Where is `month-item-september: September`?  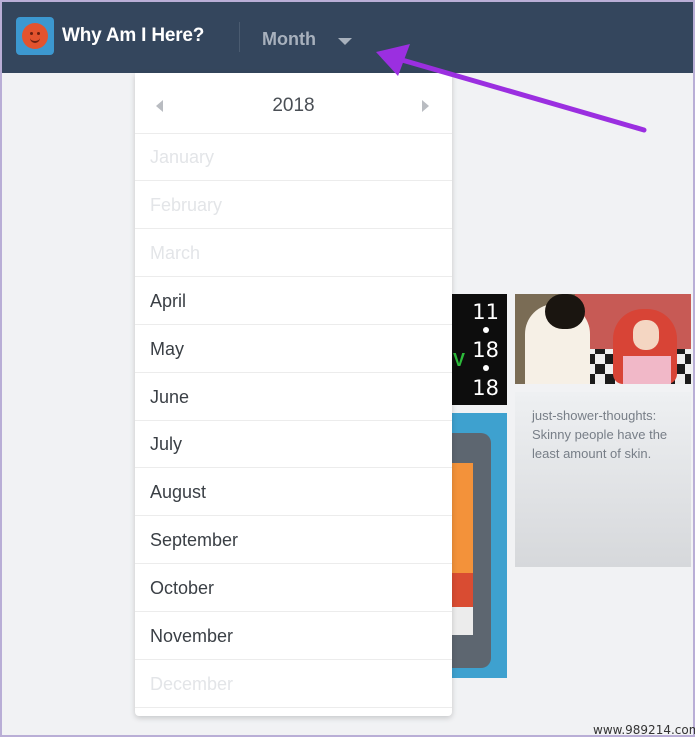 month-item-september: September is located at coordinates (293, 541).